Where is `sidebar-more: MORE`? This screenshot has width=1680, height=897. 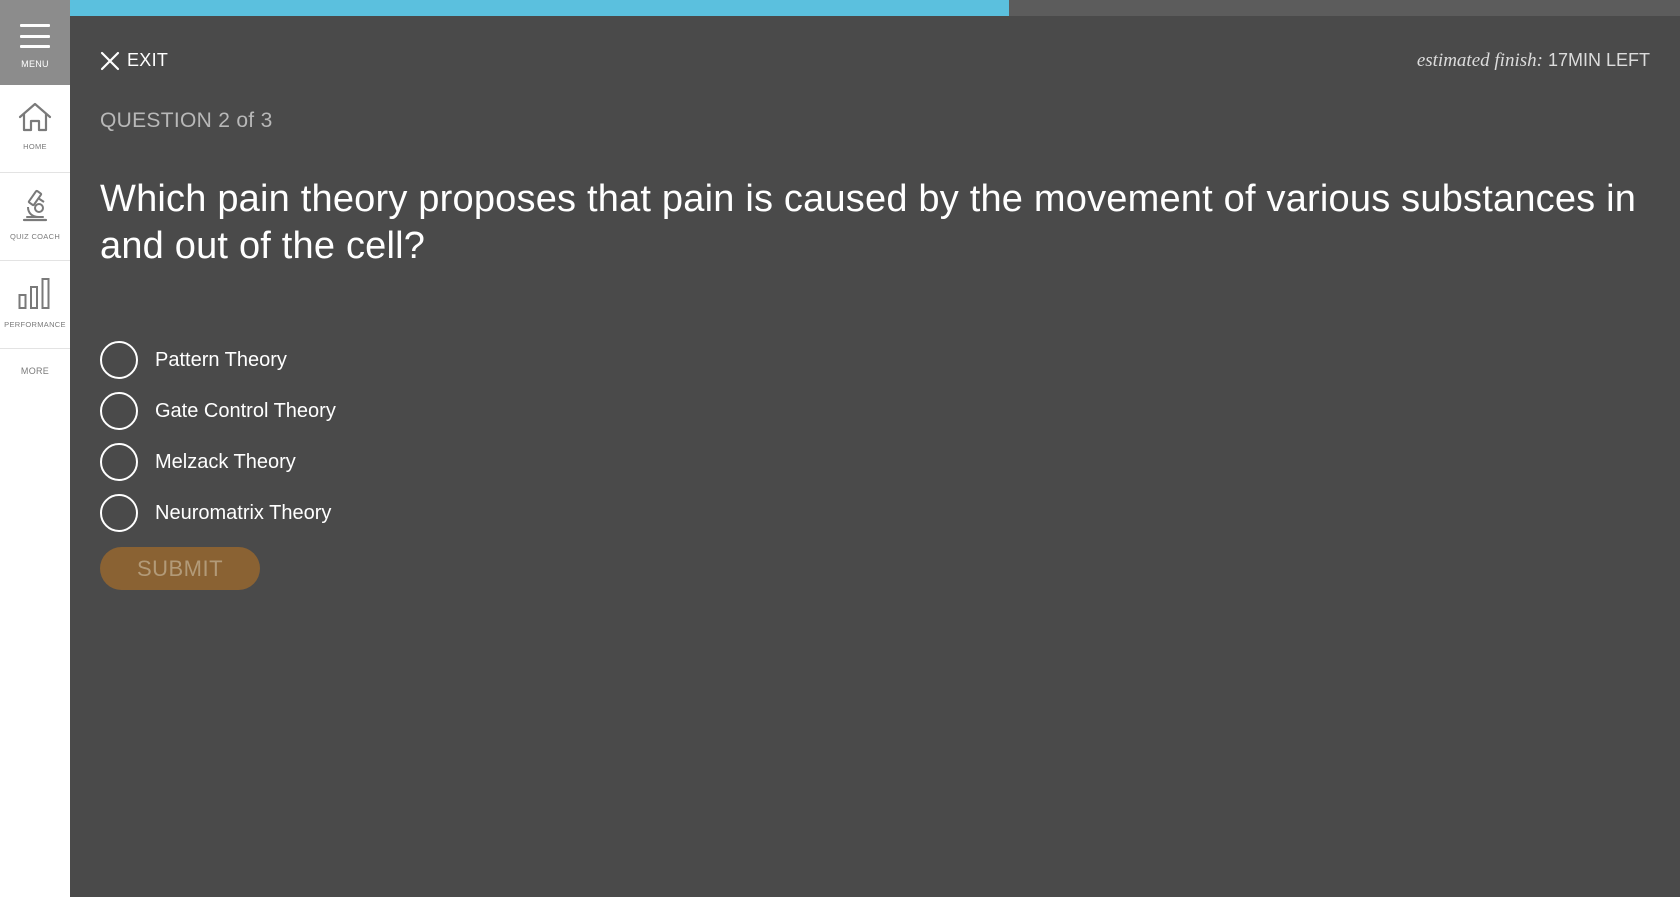
sidebar-more: MORE is located at coordinates (35, 371).